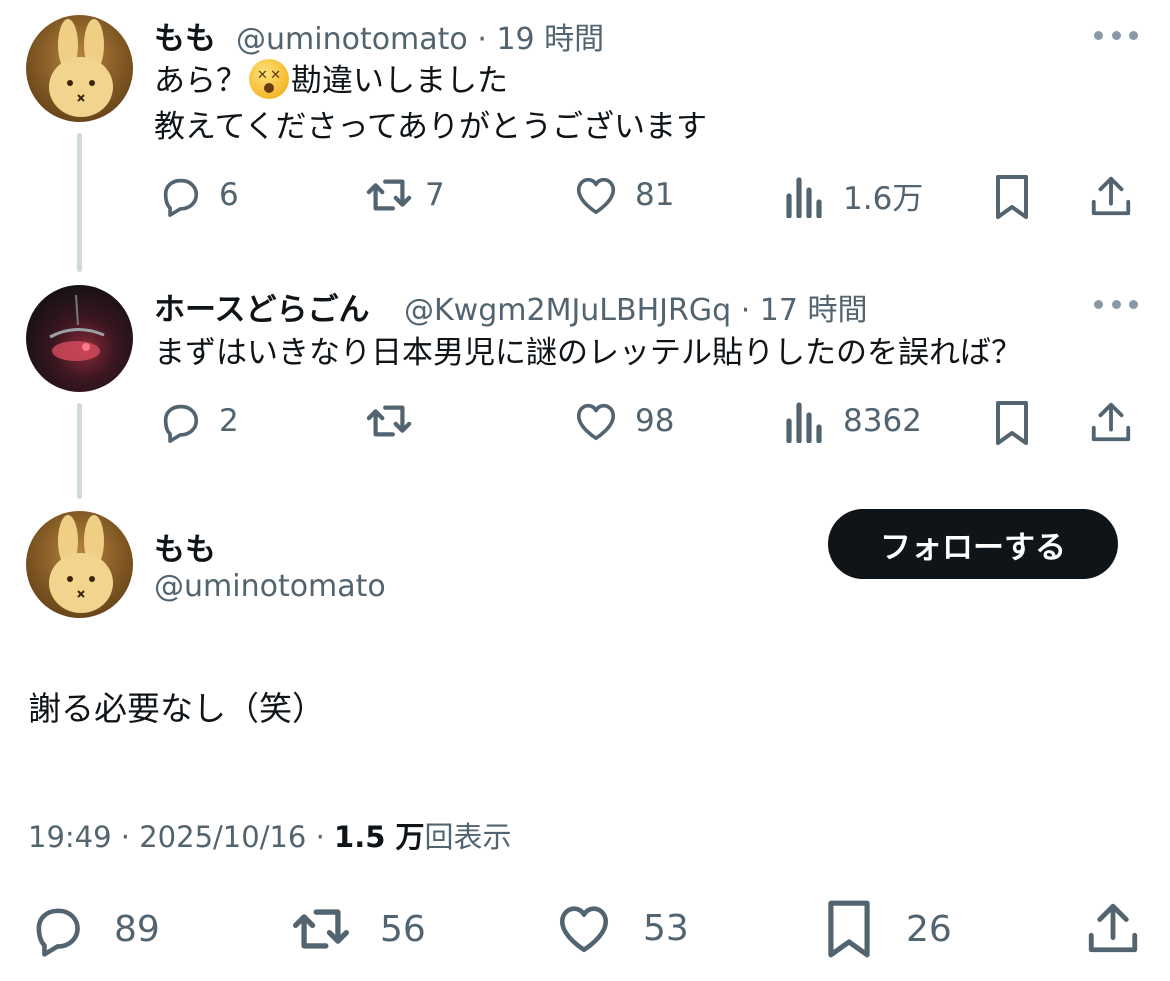 This screenshot has height=981, width=1170. I want to click on post-text: 謝る必要なし（笑）, so click(176, 708).